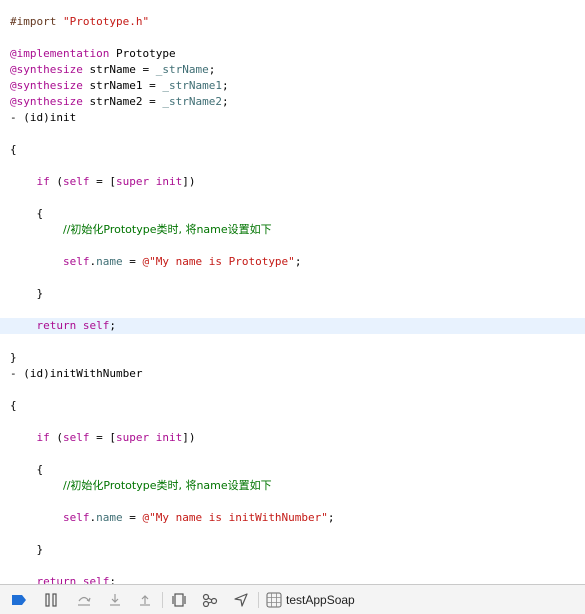 The image size is (585, 614). I want to click on code-line-text: if (self = [super init]), so click(103, 438).